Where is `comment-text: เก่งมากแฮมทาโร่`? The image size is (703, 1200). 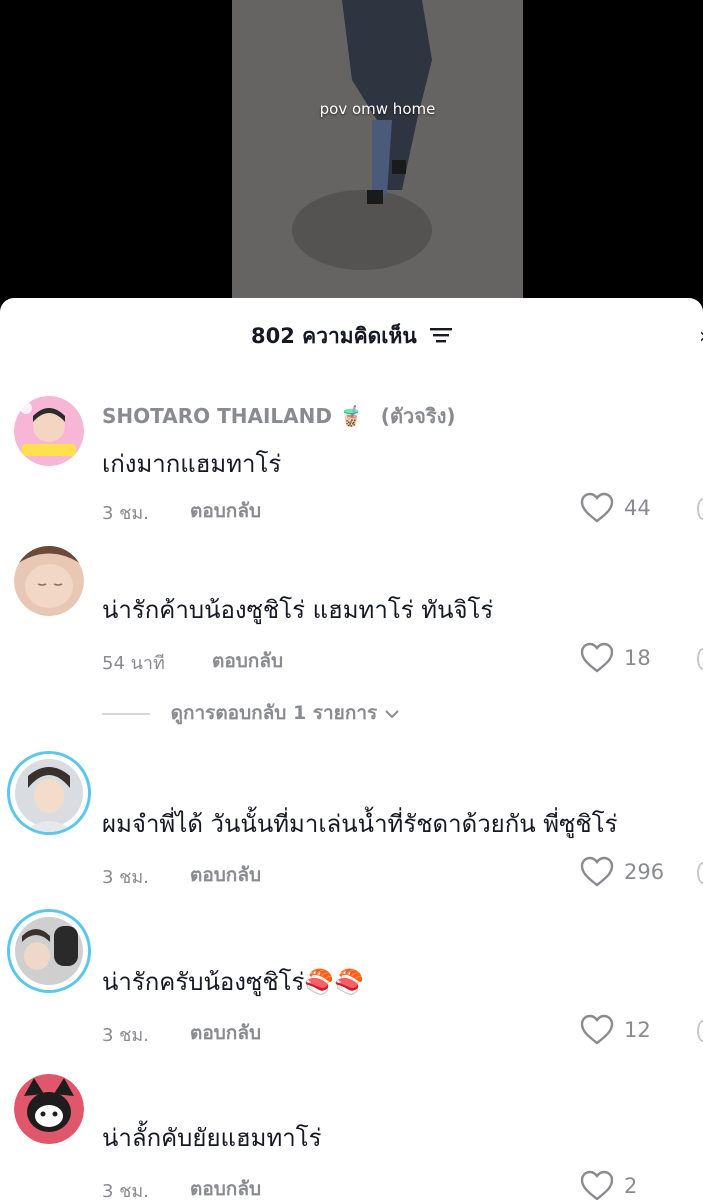 comment-text: เก่งมากแฮมทาโร่ is located at coordinates (192, 464).